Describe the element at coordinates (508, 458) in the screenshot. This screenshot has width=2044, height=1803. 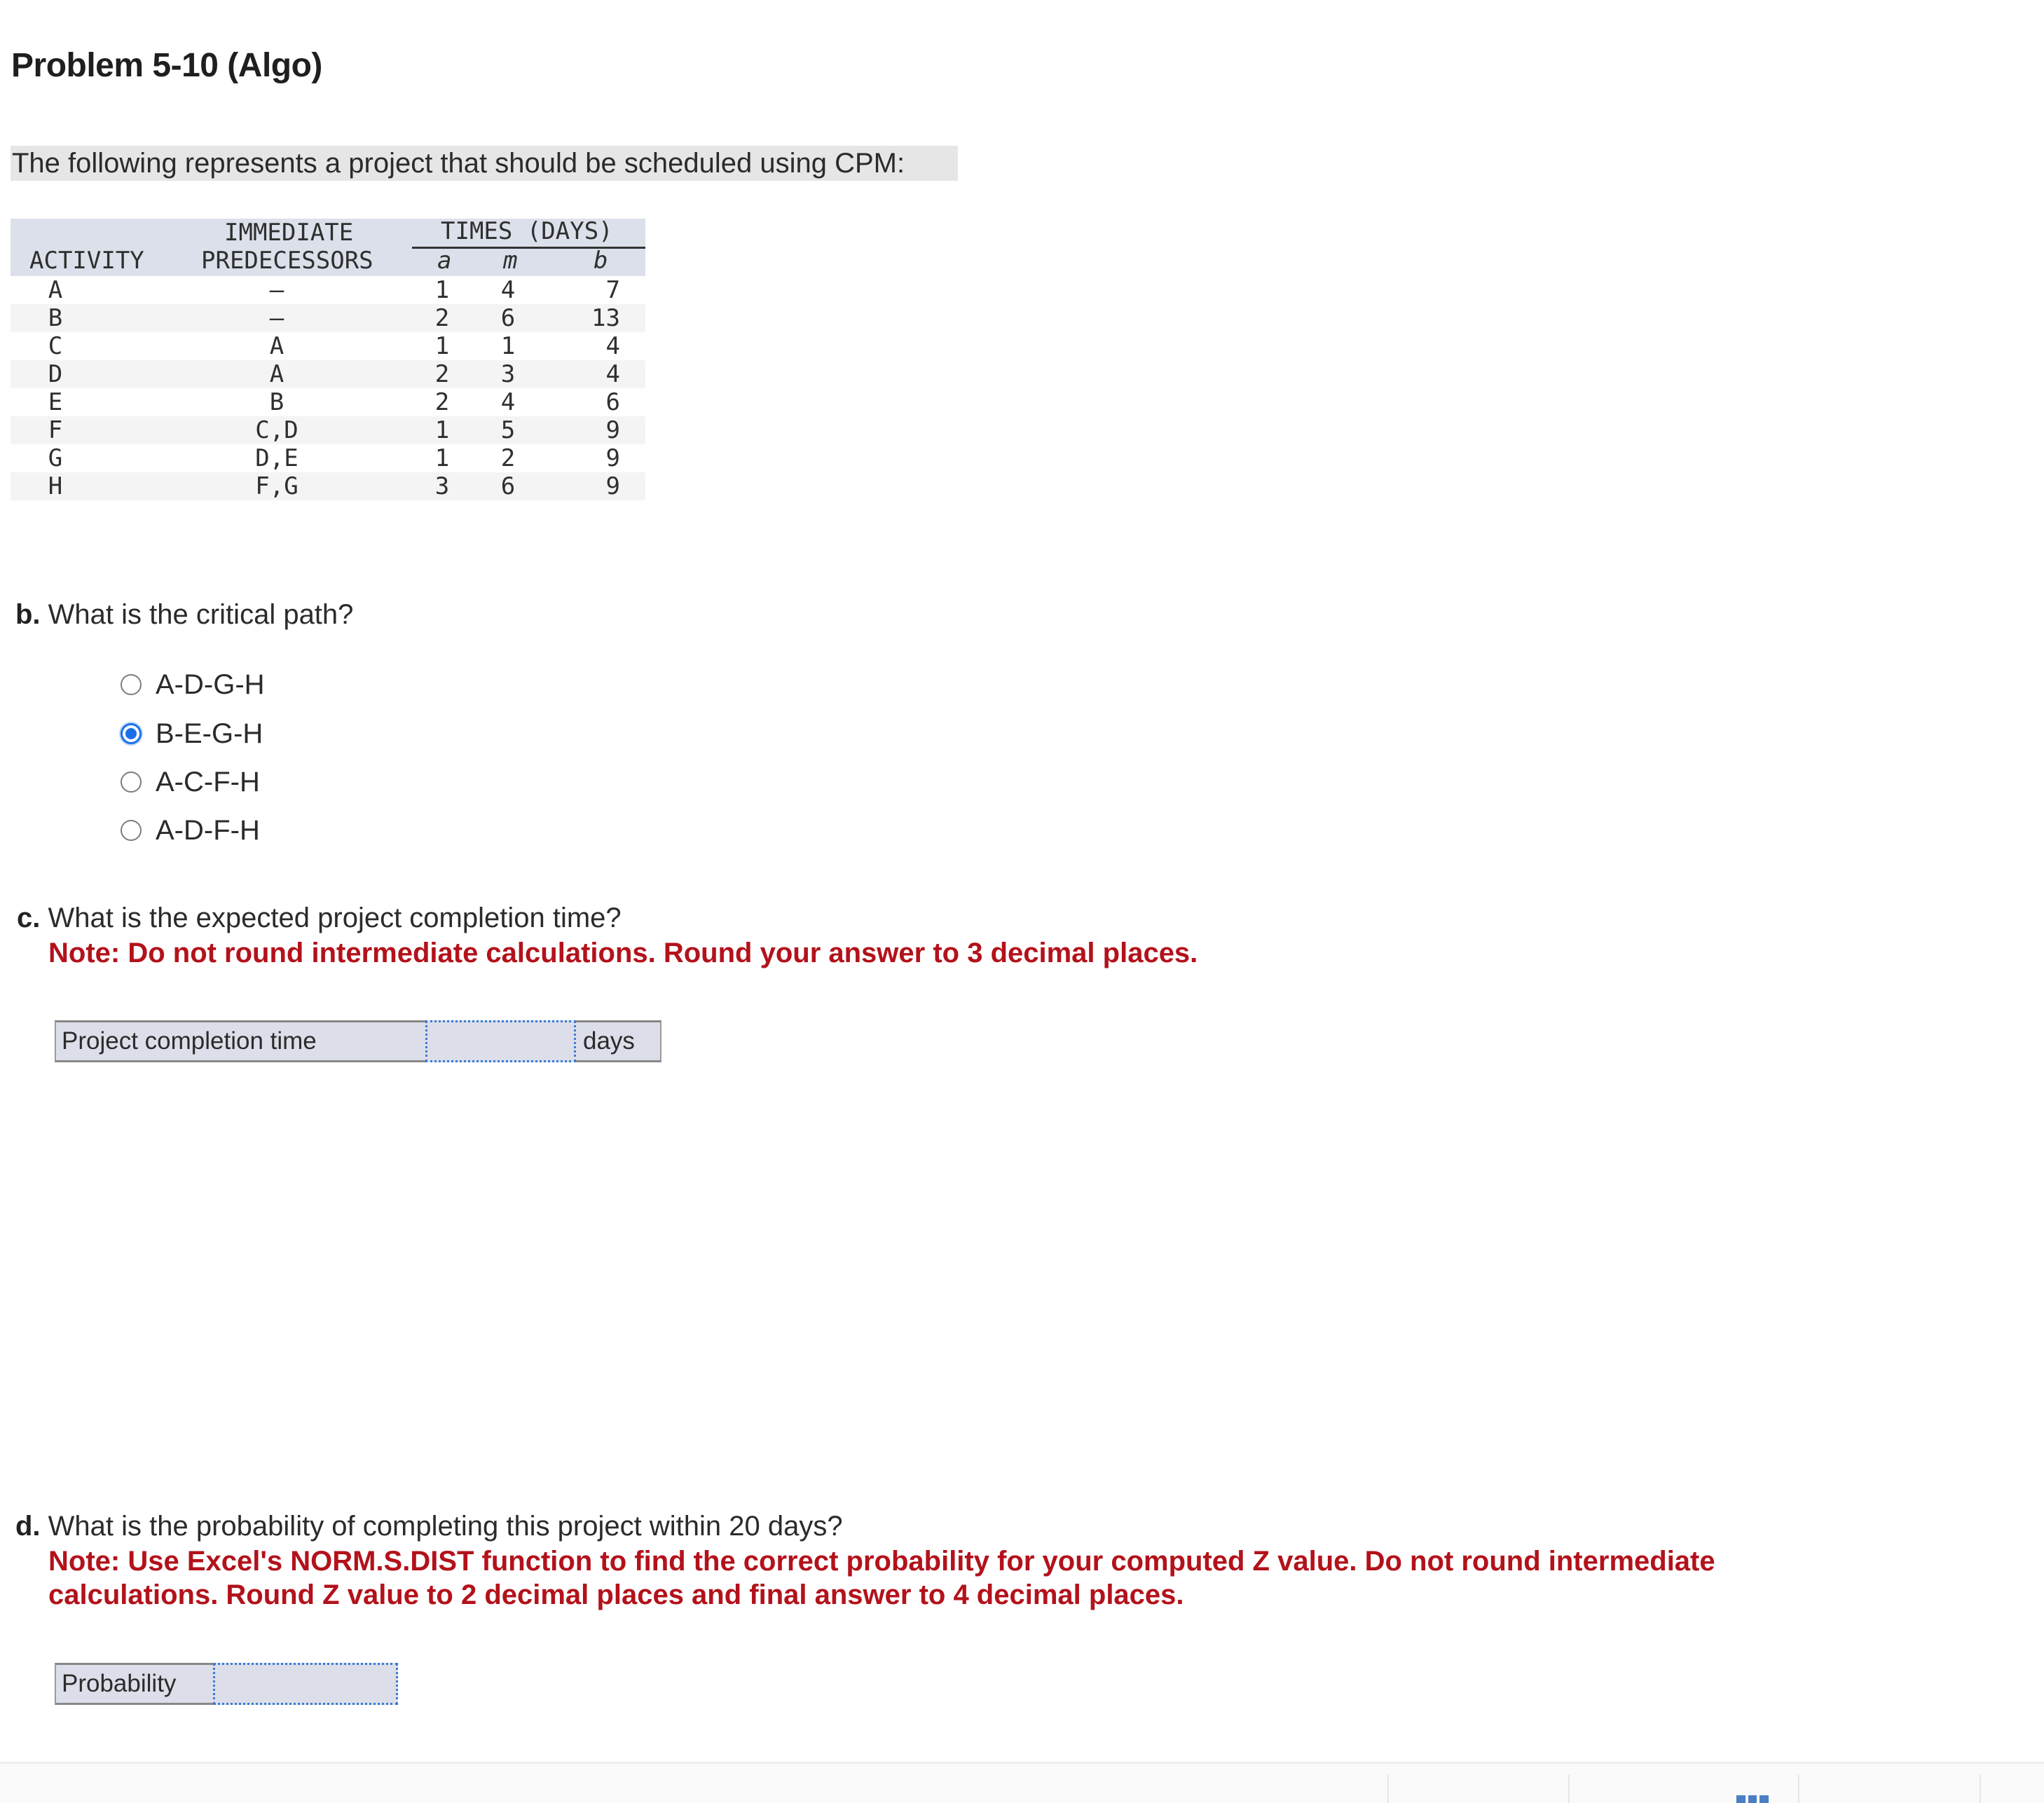
I see `cell-m: 2` at that location.